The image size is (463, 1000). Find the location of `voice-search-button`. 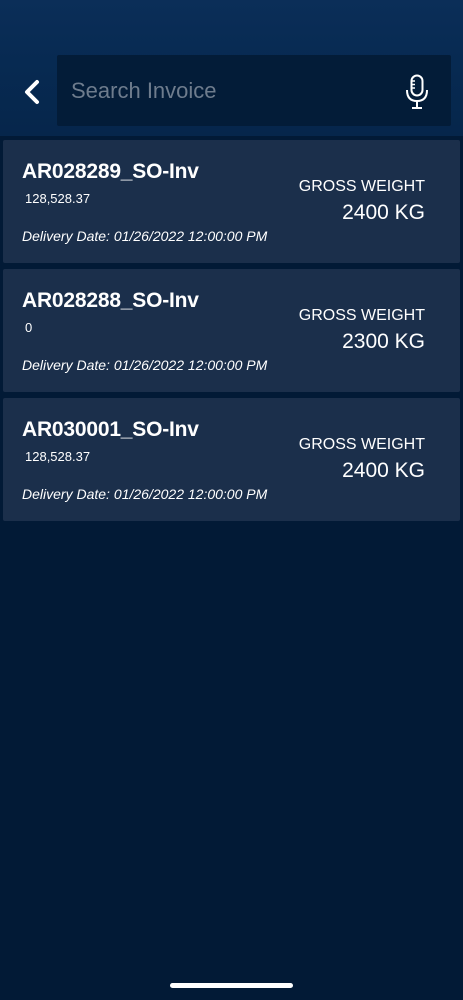

voice-search-button is located at coordinates (417, 92).